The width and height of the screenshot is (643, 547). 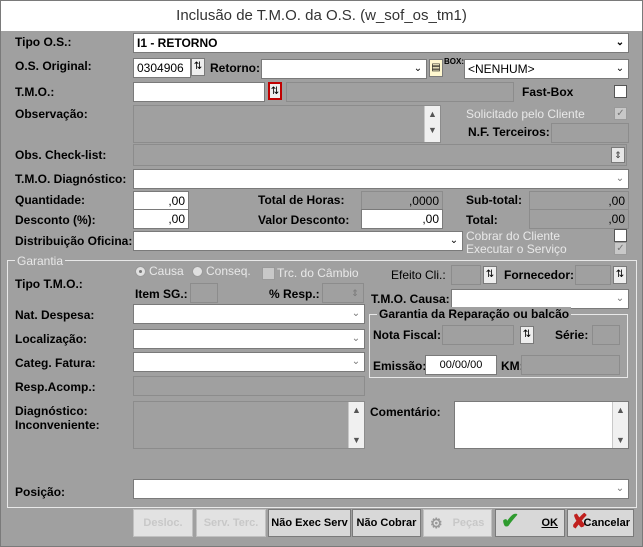 I want to click on resp-input: ⇕, so click(x=343, y=293).